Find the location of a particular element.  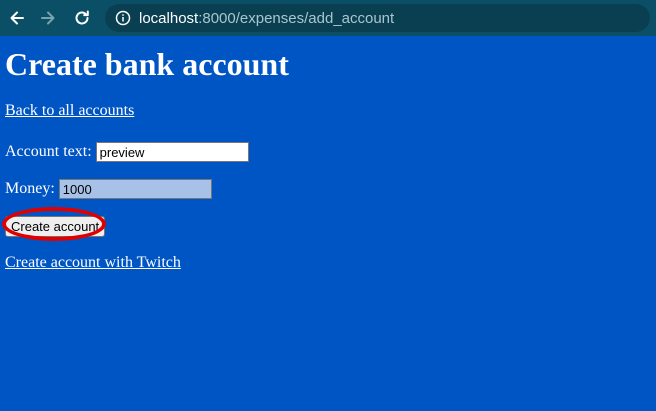

reload-button is located at coordinates (82, 18).